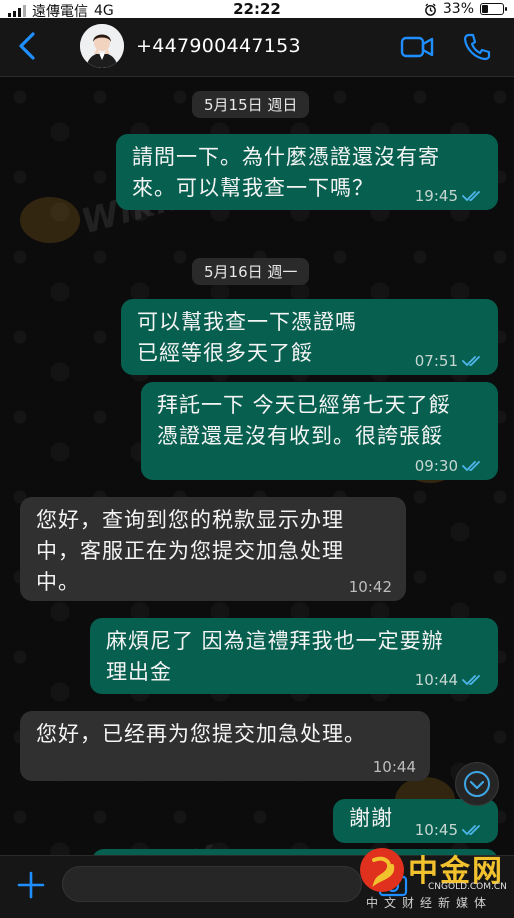  What do you see at coordinates (458, 9) in the screenshot?
I see `battery-percent: 33%` at bounding box center [458, 9].